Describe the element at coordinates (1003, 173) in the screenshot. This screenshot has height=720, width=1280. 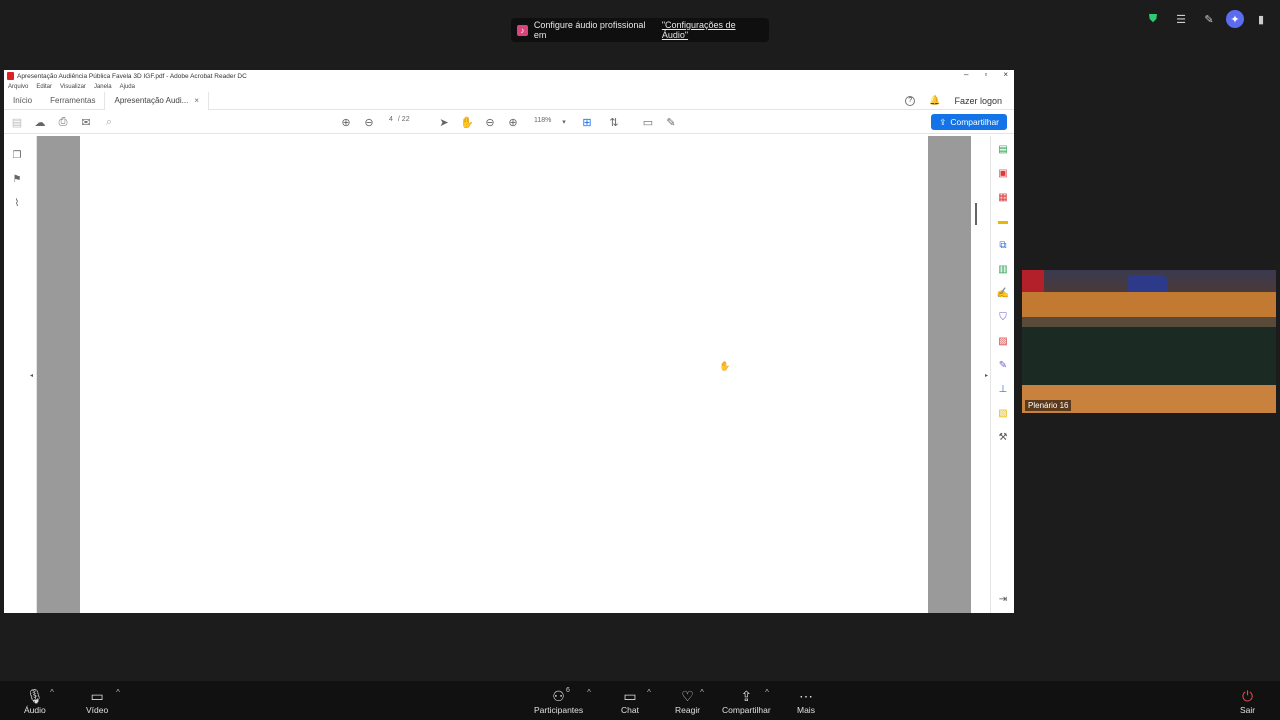
I see `create-pdf-icon: ▣` at that location.